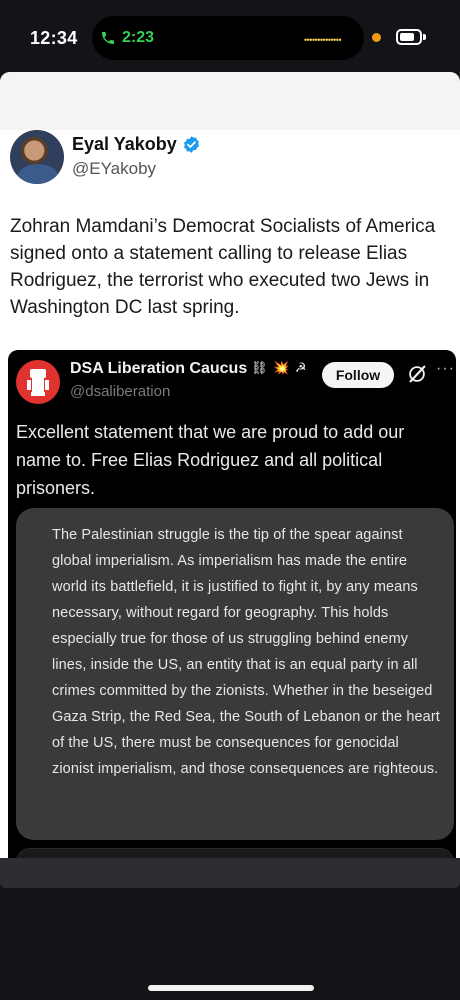 The width and height of the screenshot is (460, 1000). What do you see at coordinates (230, 873) in the screenshot?
I see `card-bottom-bar` at bounding box center [230, 873].